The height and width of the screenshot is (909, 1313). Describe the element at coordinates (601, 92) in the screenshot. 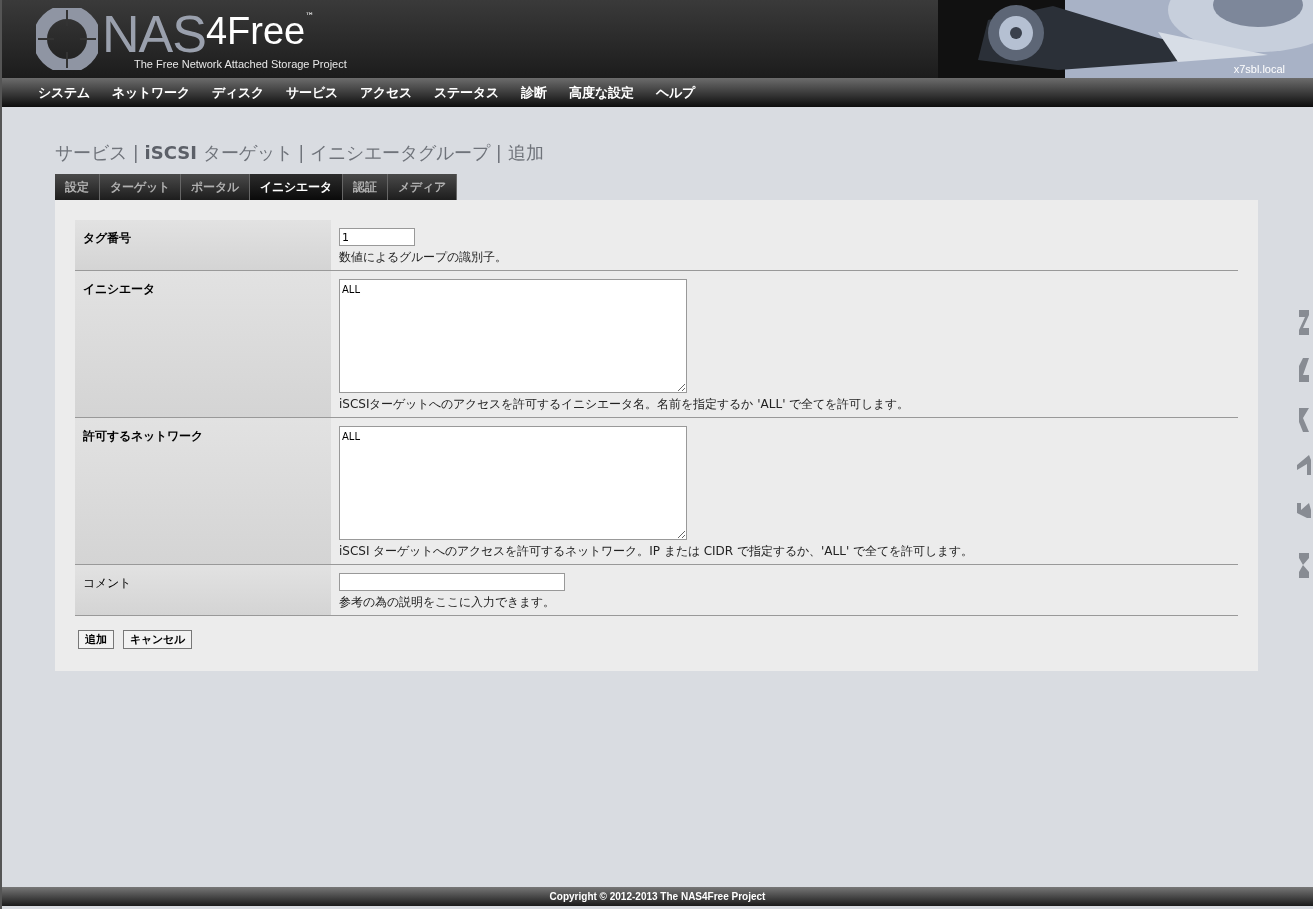

I see `menu-item: 高度な設定` at that location.